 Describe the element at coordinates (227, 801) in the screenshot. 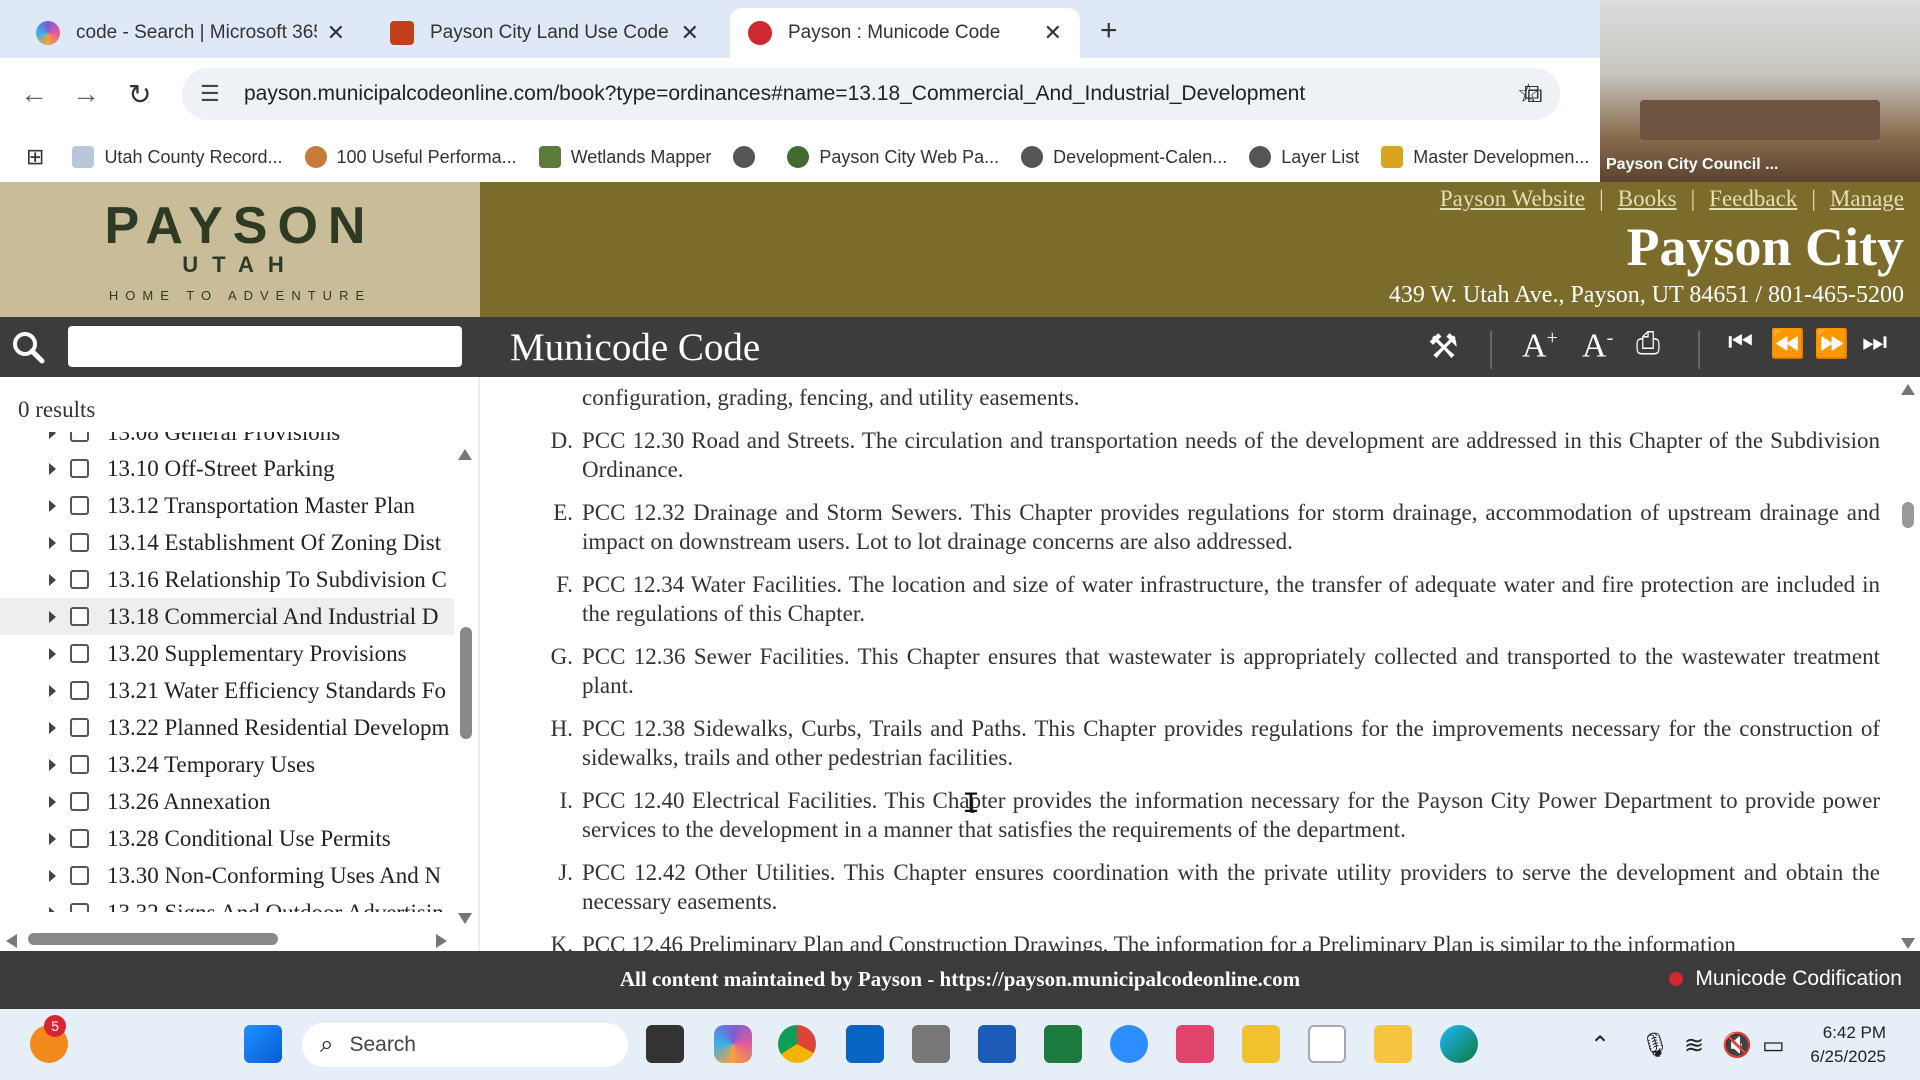

I see `toc-item: 13.26 Annexation` at that location.